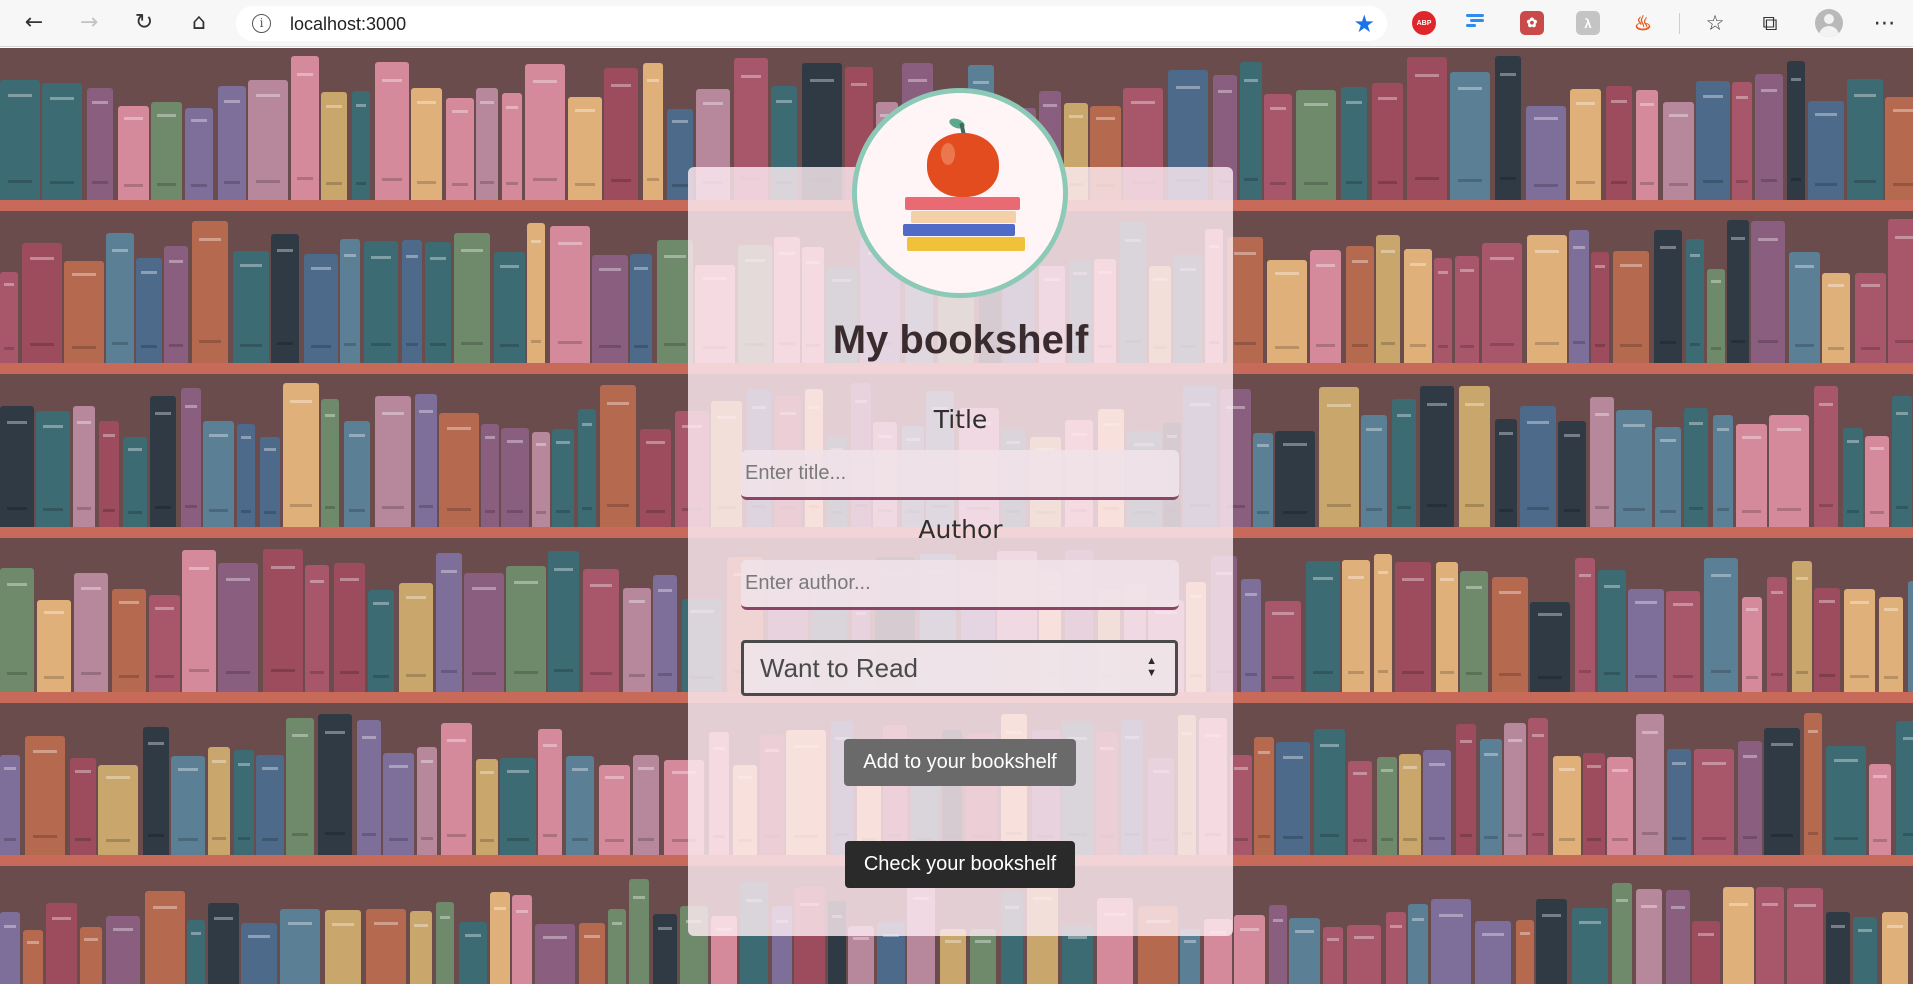  I want to click on list-extension-icon, so click(1477, 23).